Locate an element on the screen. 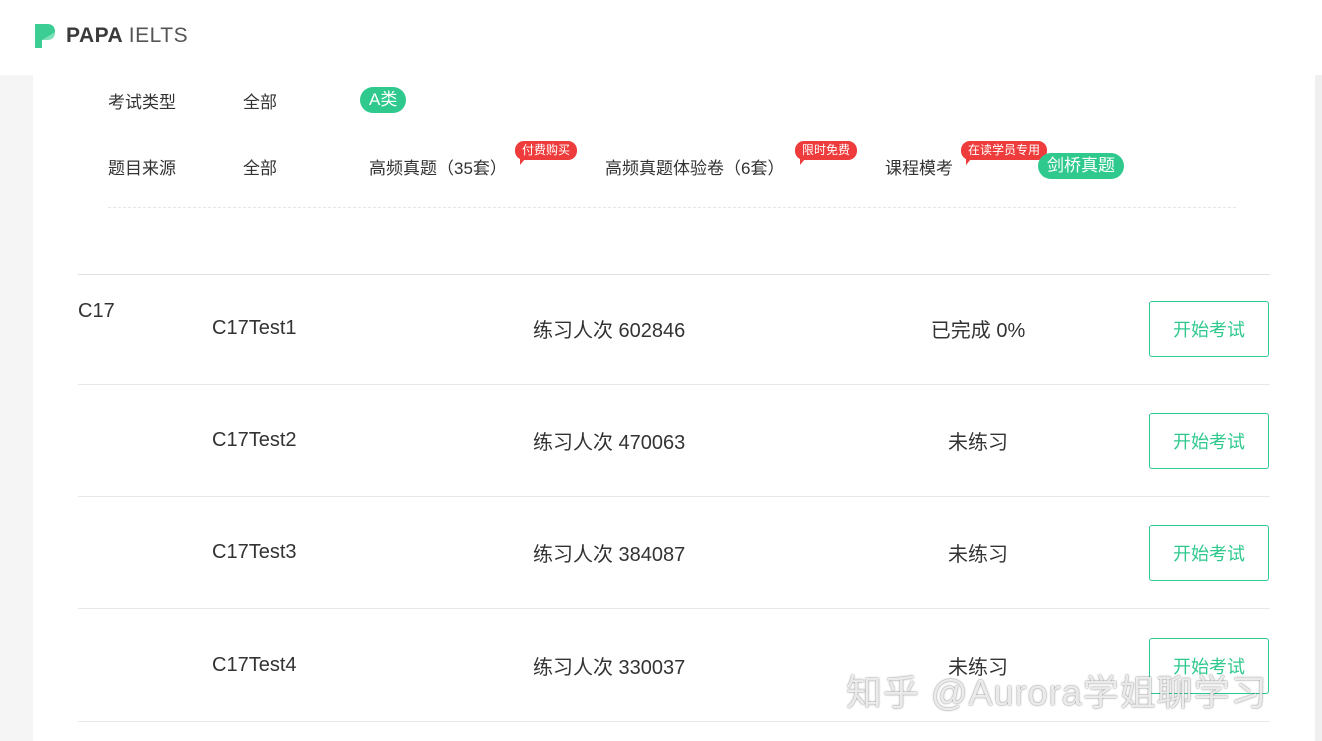  test-row: C17Test3 练习人次 384087 未练习 开始考试 is located at coordinates (674, 553).